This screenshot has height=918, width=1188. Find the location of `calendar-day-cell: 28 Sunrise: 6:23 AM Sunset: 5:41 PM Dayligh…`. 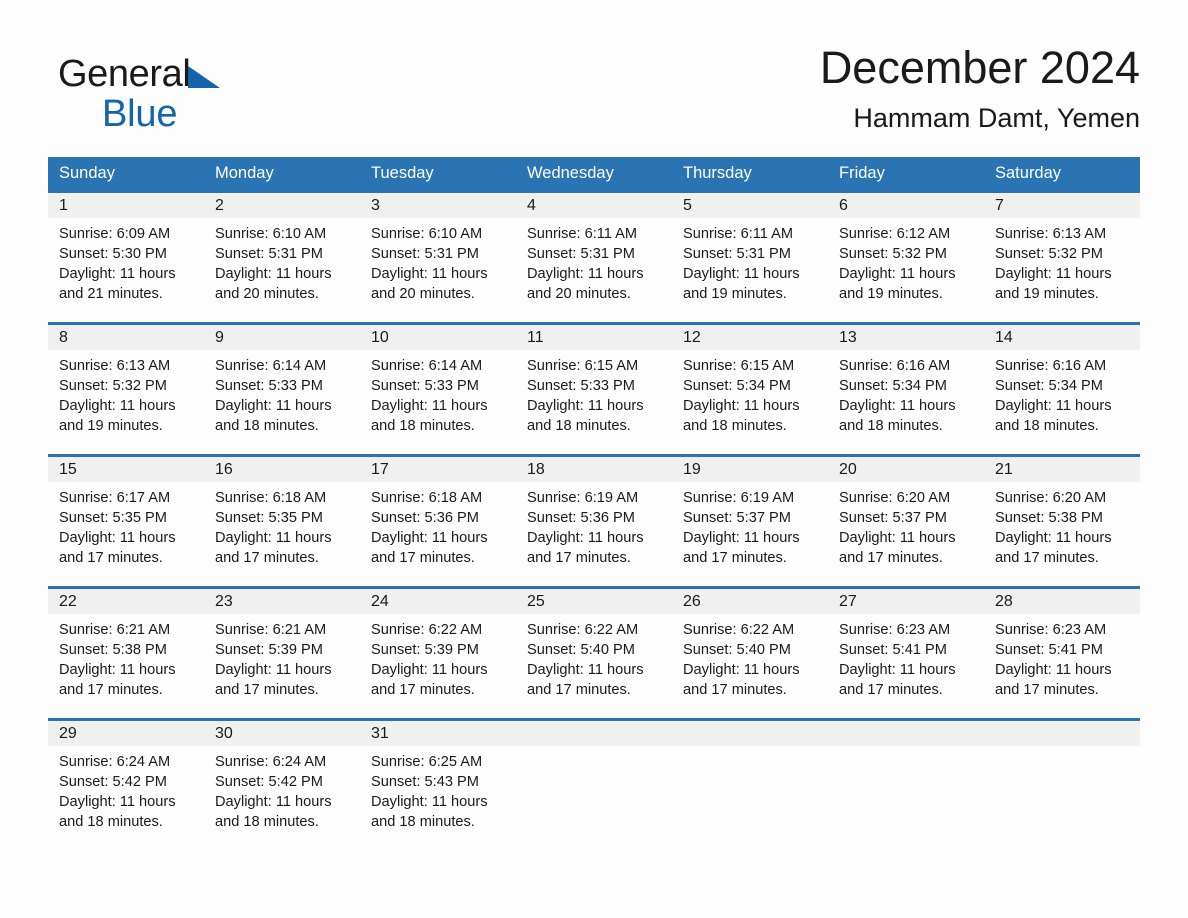

calendar-day-cell: 28 Sunrise: 6:23 AM Sunset: 5:41 PM Dayligh… is located at coordinates (1062, 651).